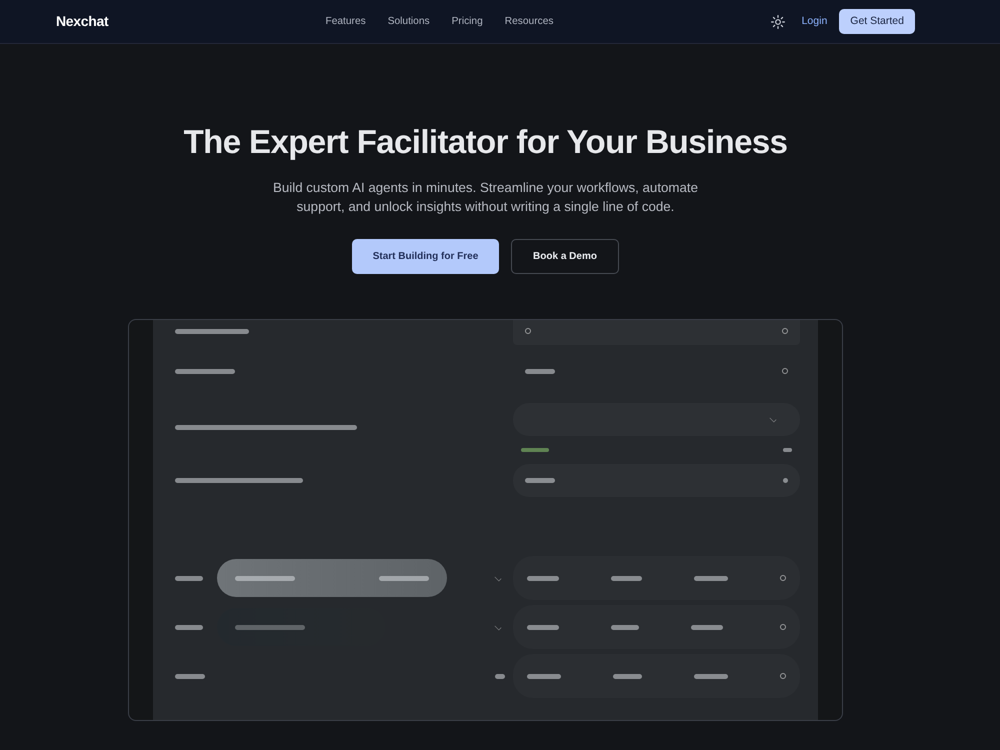 This screenshot has height=750, width=1000. What do you see at coordinates (485, 197) in the screenshot?
I see `hero-subtitle: Build custom AI agents in minutes. Streamline your workflows, automate support, and unlock insights without writing a single line of code.` at bounding box center [485, 197].